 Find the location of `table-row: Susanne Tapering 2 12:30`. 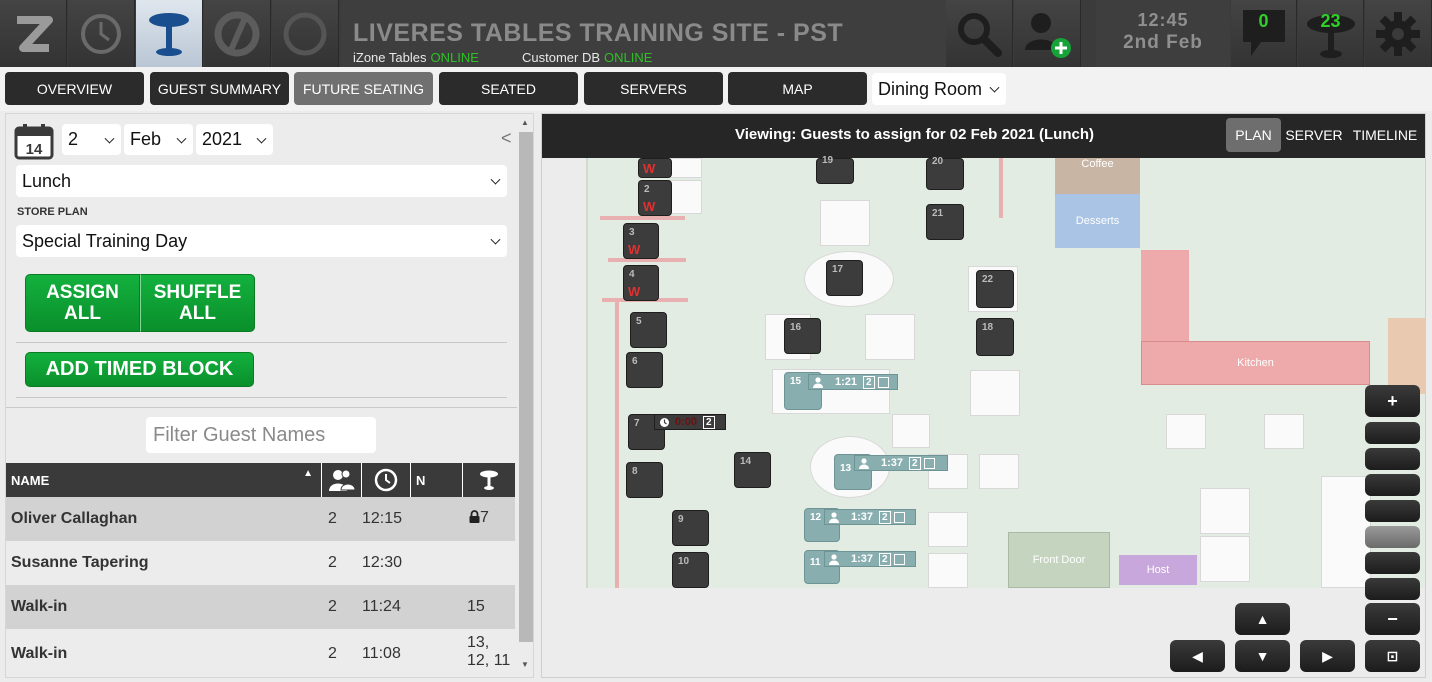

table-row: Susanne Tapering 2 12:30 is located at coordinates (260, 563).